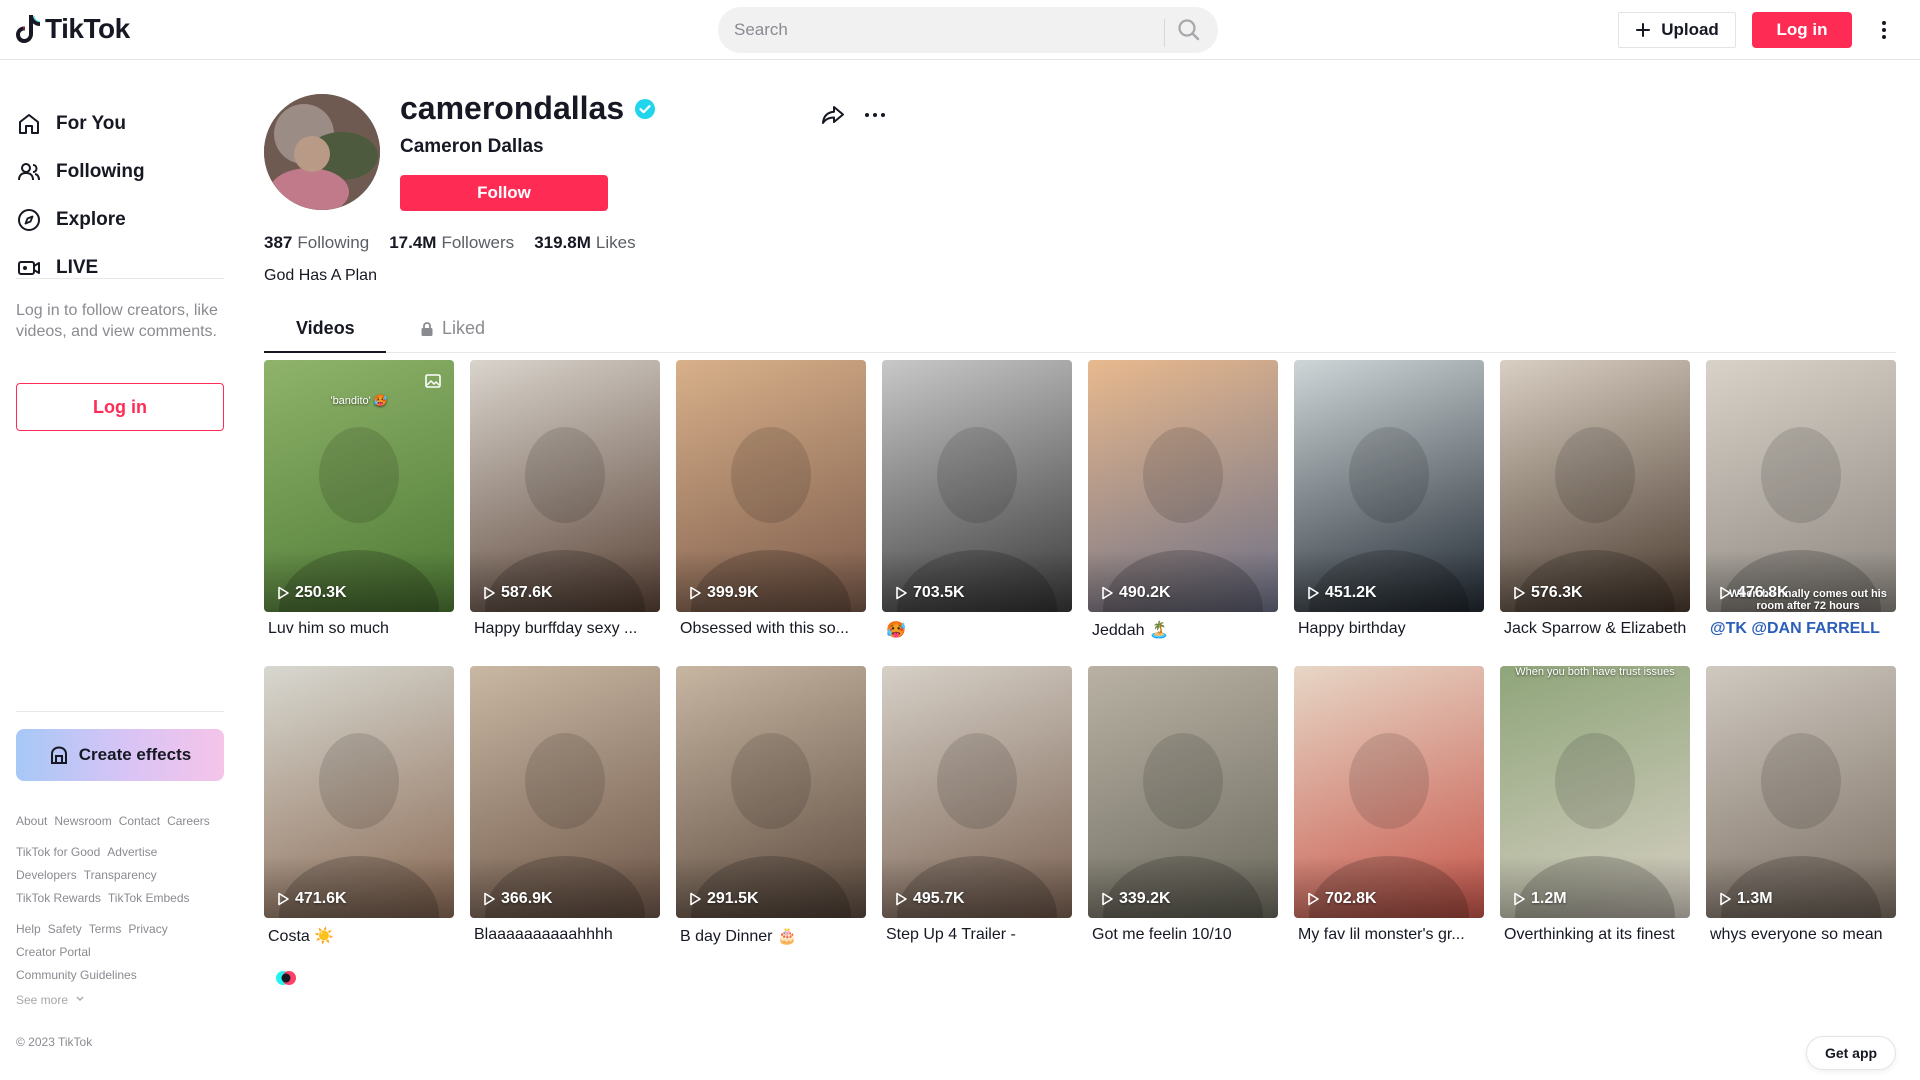 The width and height of the screenshot is (1920, 1080). I want to click on footer-link: Privacy, so click(147, 929).